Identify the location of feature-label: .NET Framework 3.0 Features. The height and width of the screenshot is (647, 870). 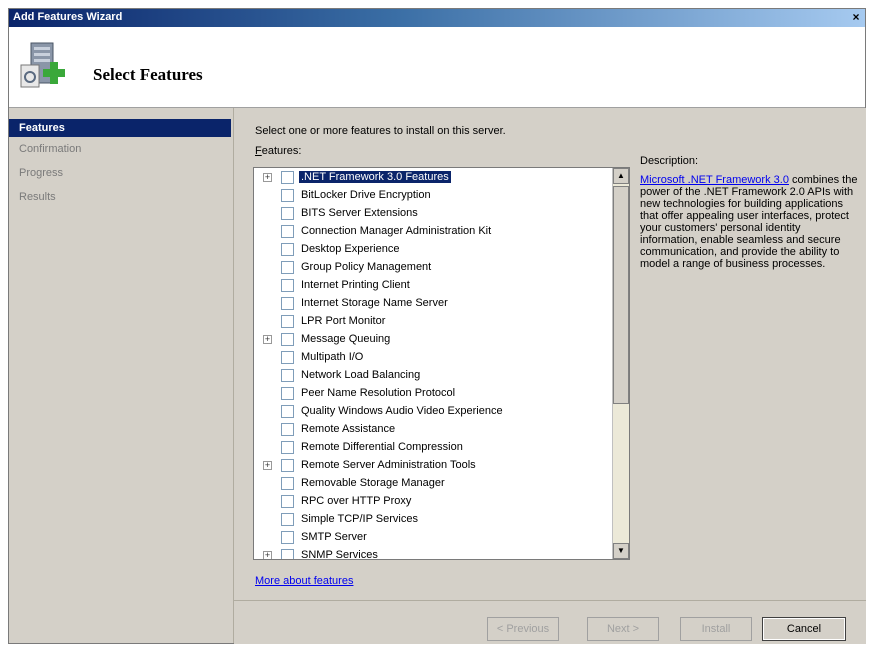
(375, 177).